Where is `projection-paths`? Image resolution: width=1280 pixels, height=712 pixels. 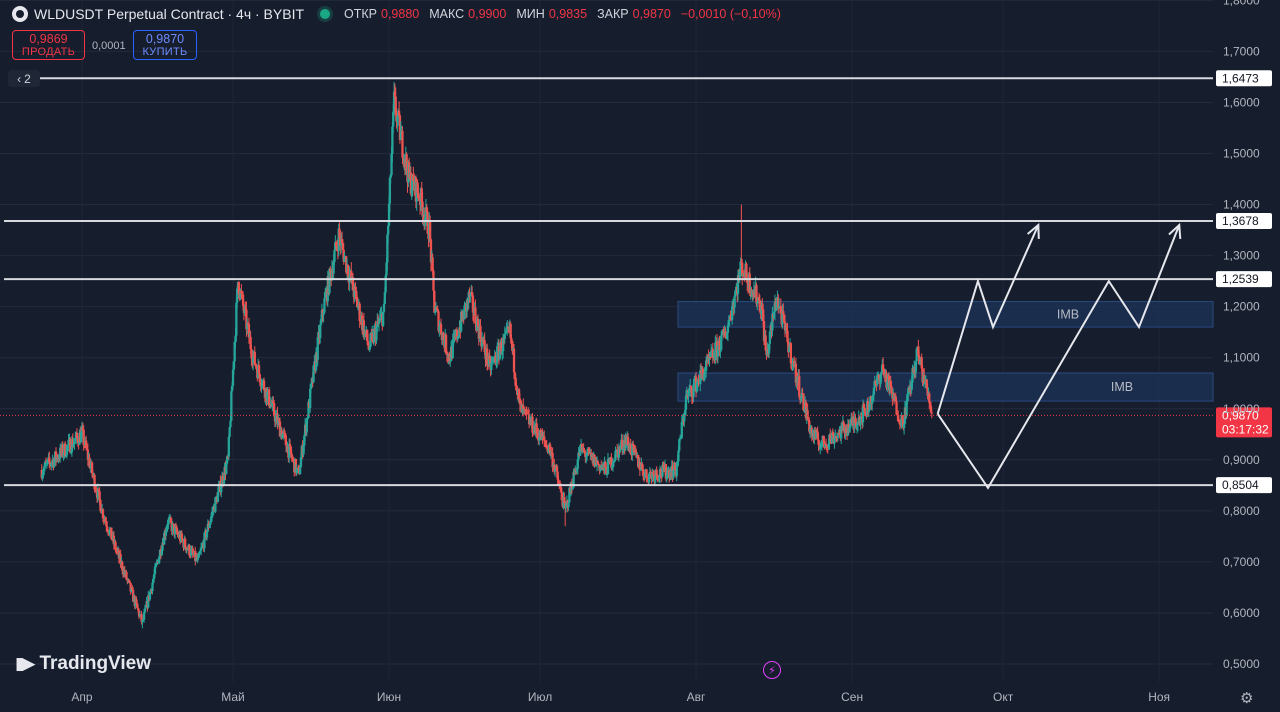 projection-paths is located at coordinates (1059, 356).